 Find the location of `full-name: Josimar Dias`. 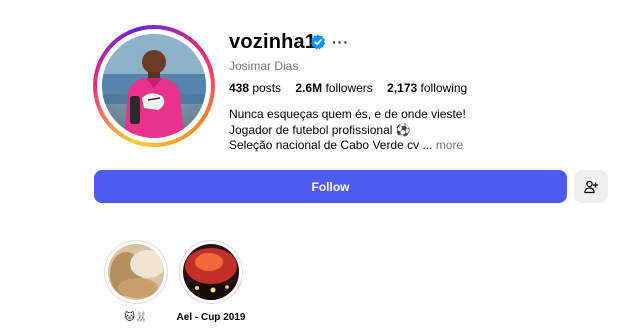

full-name: Josimar Dias is located at coordinates (264, 66).